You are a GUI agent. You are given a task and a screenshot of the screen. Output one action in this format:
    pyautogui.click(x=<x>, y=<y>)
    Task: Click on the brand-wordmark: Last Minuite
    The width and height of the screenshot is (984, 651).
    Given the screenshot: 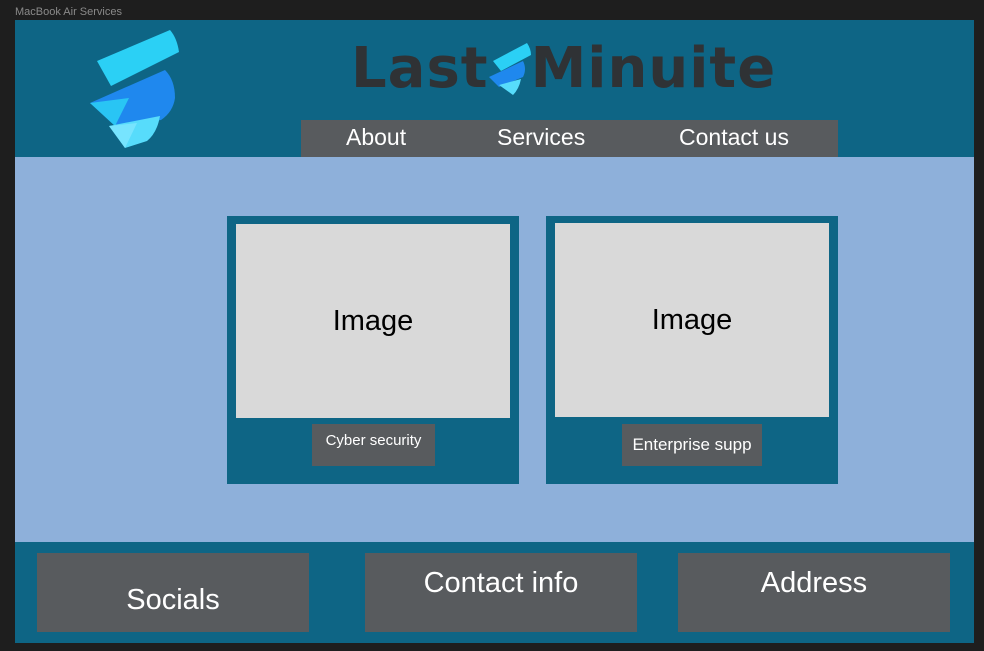 What is the action you would take?
    pyautogui.click(x=564, y=68)
    